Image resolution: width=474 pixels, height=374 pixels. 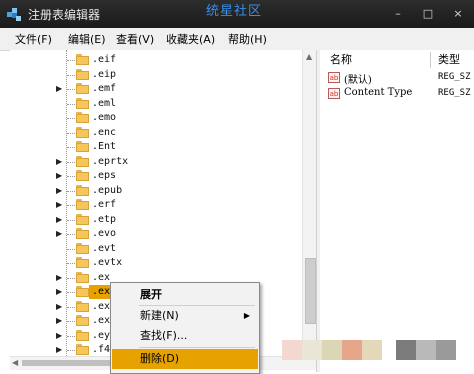 I want to click on menu-view: 查看(V), so click(x=135, y=39).